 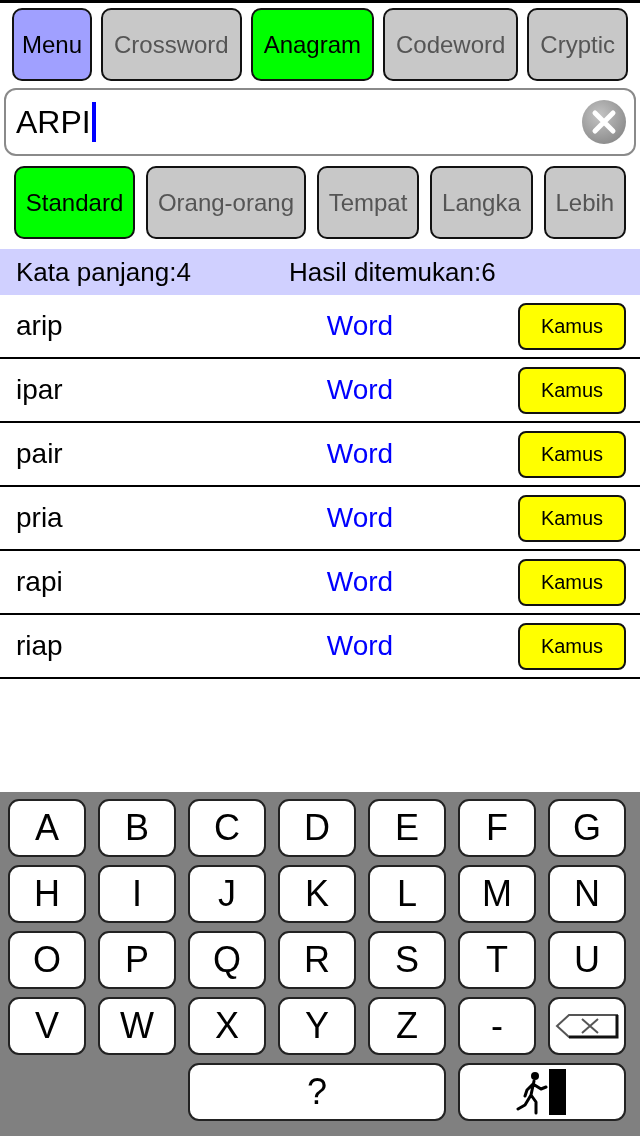 What do you see at coordinates (39, 390) in the screenshot?
I see `result-word: ipar` at bounding box center [39, 390].